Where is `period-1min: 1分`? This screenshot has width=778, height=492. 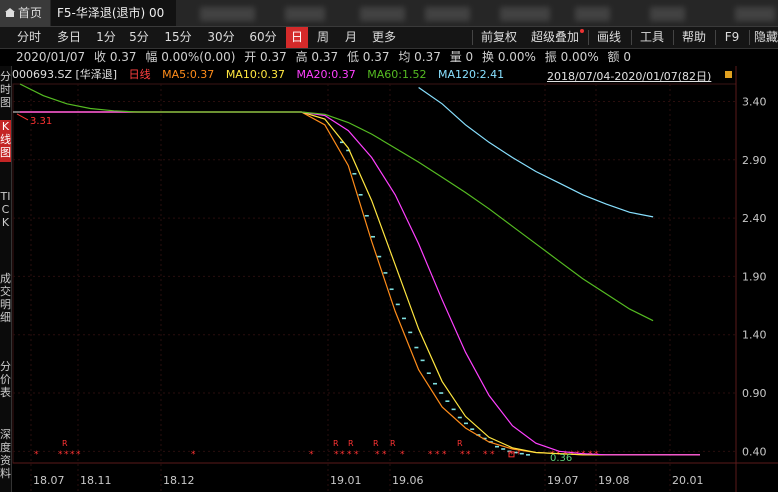 period-1min: 1分 is located at coordinates (106, 37).